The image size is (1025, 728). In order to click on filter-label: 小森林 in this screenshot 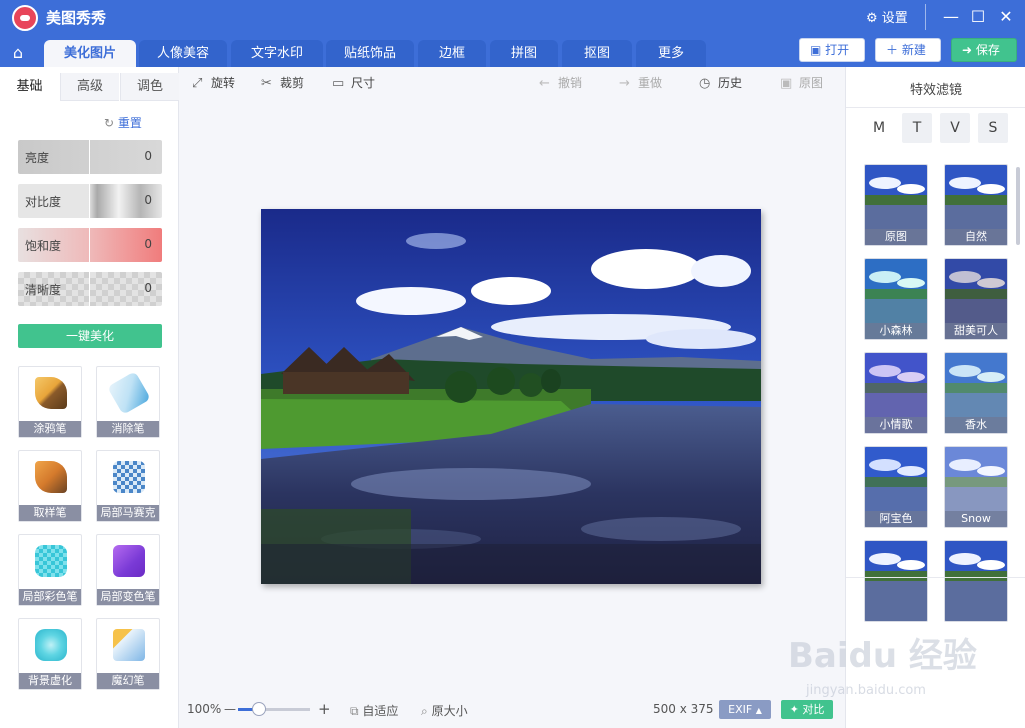, I will do `click(896, 331)`.